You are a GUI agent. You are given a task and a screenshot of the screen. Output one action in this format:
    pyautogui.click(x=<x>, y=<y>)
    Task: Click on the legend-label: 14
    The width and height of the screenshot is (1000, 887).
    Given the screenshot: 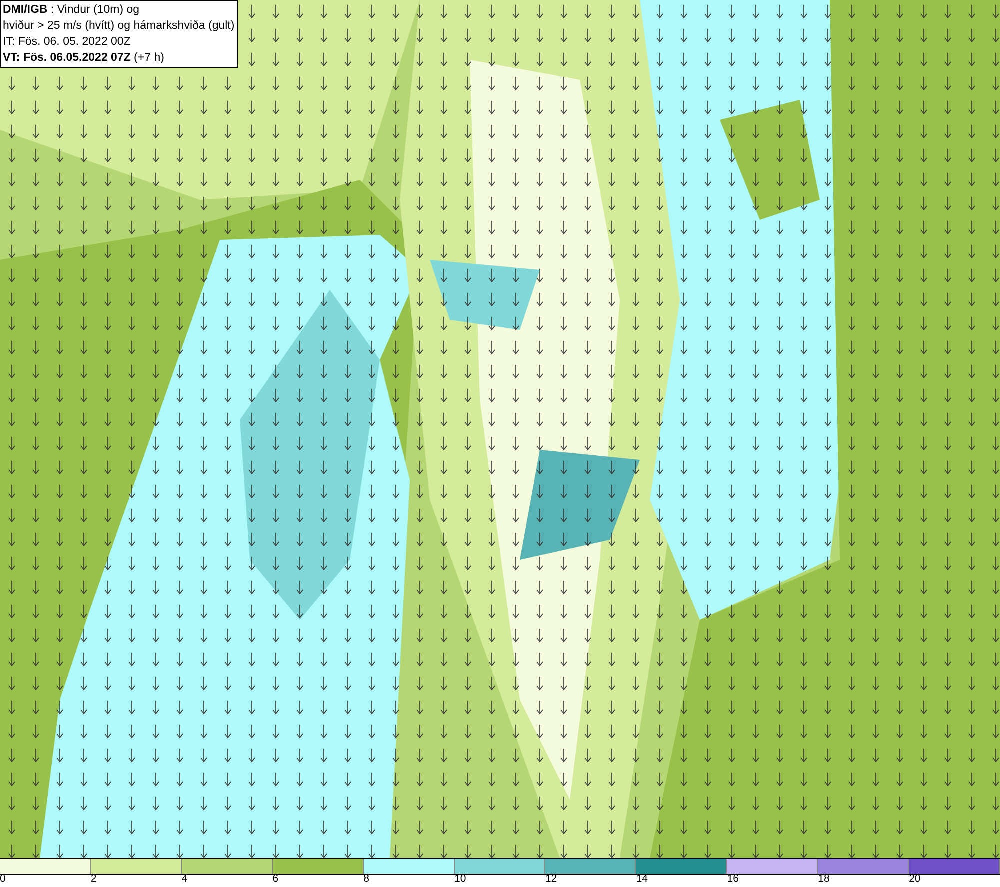 What is the action you would take?
    pyautogui.click(x=642, y=879)
    